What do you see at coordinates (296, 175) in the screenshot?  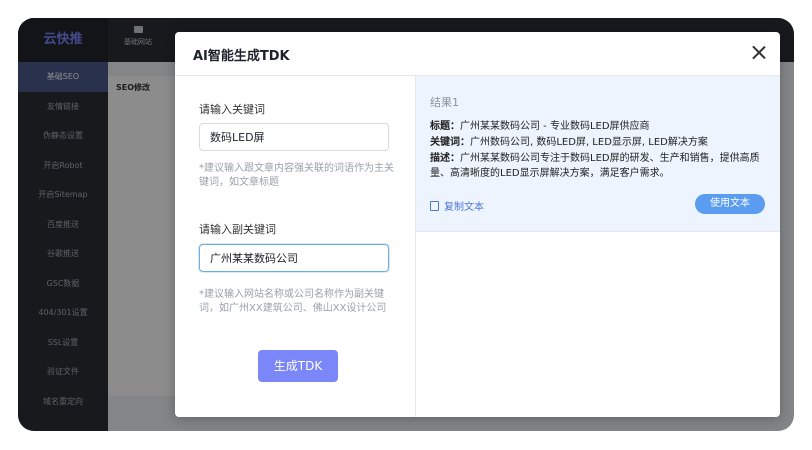 I see `keyword-hint: *建议输入跟文章内容强关联的词语作为主关键词，如文章标题` at bounding box center [296, 175].